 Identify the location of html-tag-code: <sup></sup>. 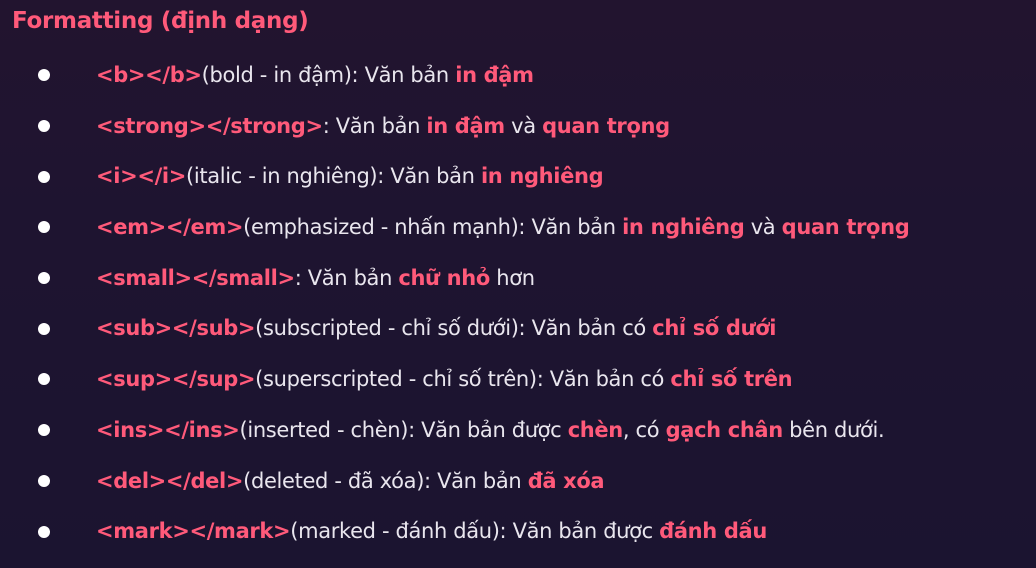
(176, 379).